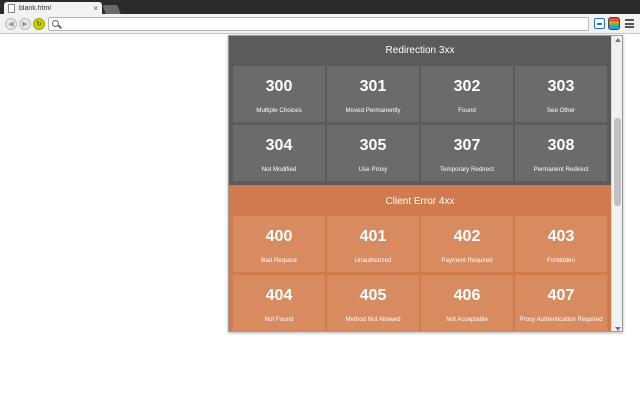 The height and width of the screenshot is (400, 640). What do you see at coordinates (467, 86) in the screenshot?
I see `status-code: 302` at bounding box center [467, 86].